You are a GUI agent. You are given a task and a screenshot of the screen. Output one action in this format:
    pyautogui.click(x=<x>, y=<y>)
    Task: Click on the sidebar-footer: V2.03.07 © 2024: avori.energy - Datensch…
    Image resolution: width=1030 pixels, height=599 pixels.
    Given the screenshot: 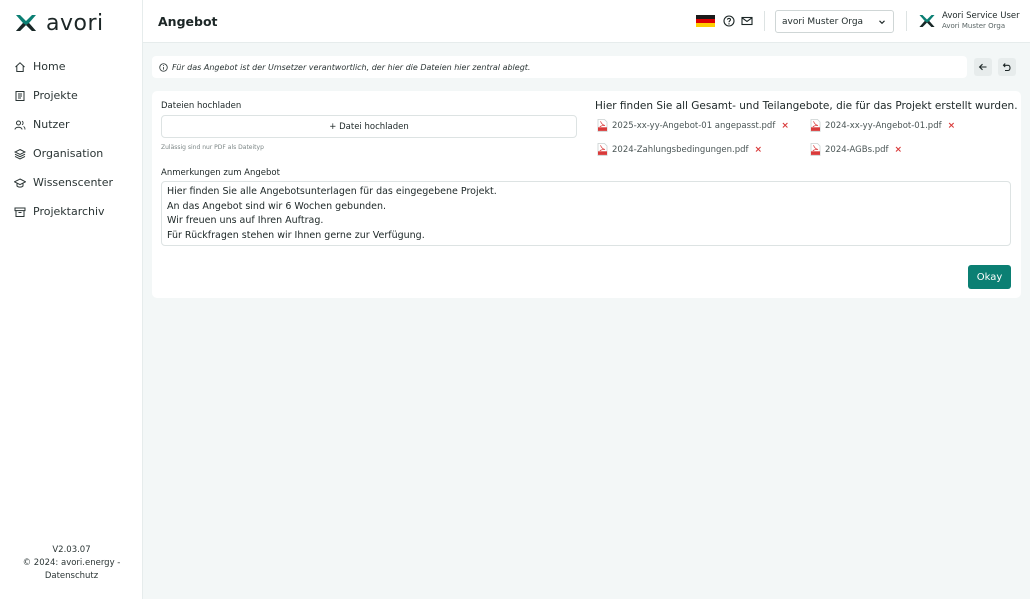 What is the action you would take?
    pyautogui.click(x=71, y=563)
    